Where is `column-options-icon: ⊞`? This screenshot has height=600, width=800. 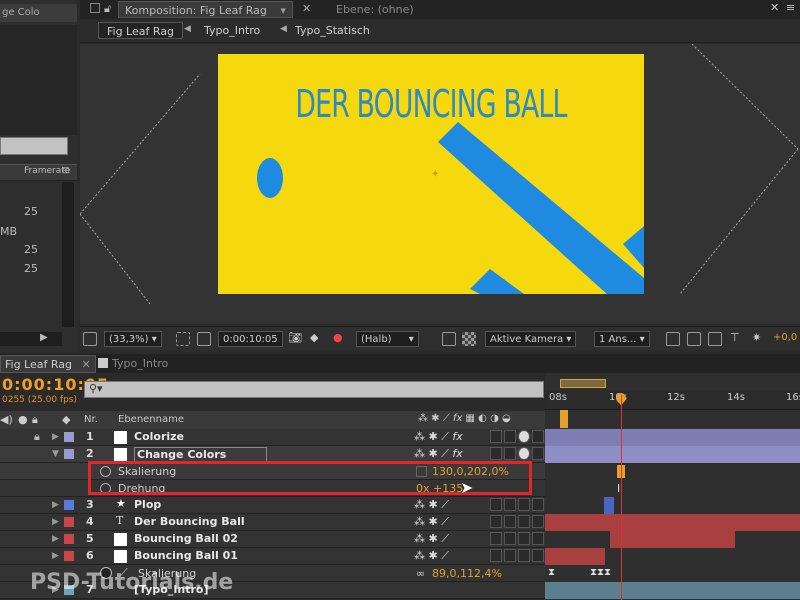
column-options-icon: ⊞ is located at coordinates (66, 171).